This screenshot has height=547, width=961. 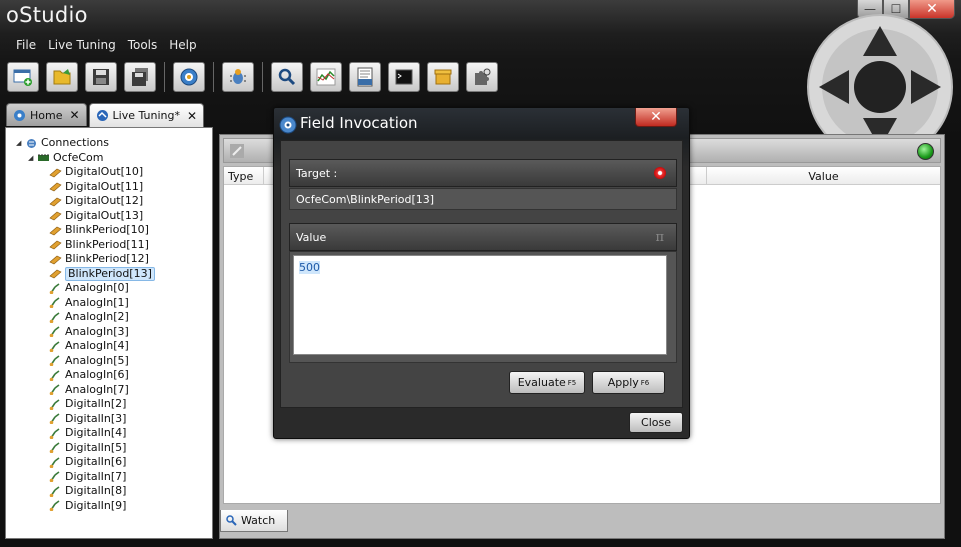 I want to click on tree-item-label: AnalogIn[4], so click(x=97, y=345).